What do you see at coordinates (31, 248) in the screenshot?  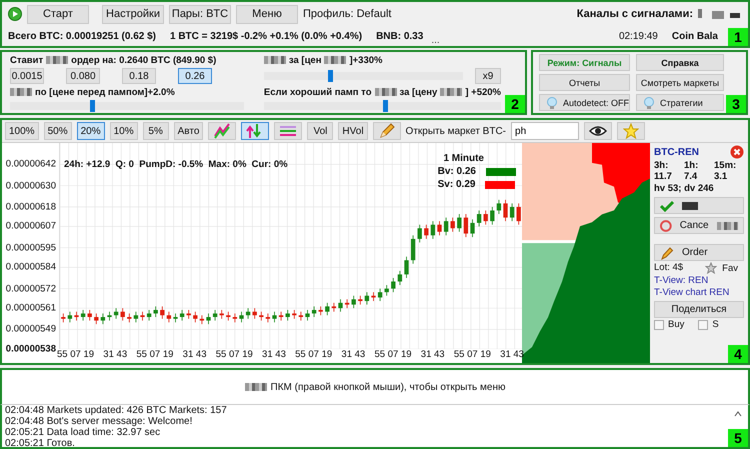 I see `axis-label: 0.00000595` at bounding box center [31, 248].